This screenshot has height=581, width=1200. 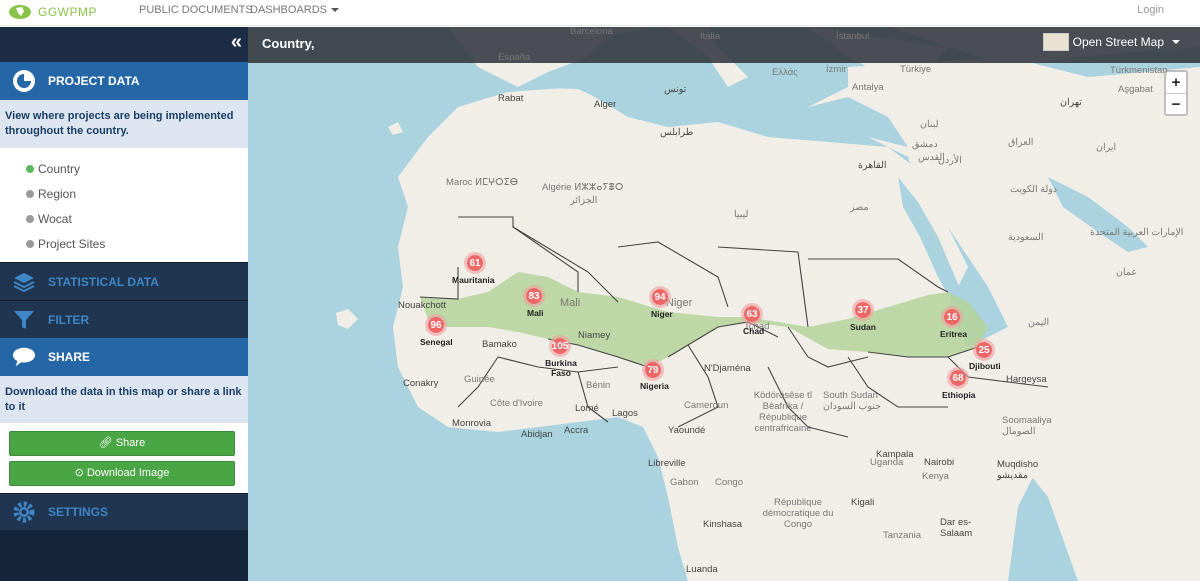 What do you see at coordinates (560, 346) in the screenshot?
I see `cluster-marker-burkina-faso: 105` at bounding box center [560, 346].